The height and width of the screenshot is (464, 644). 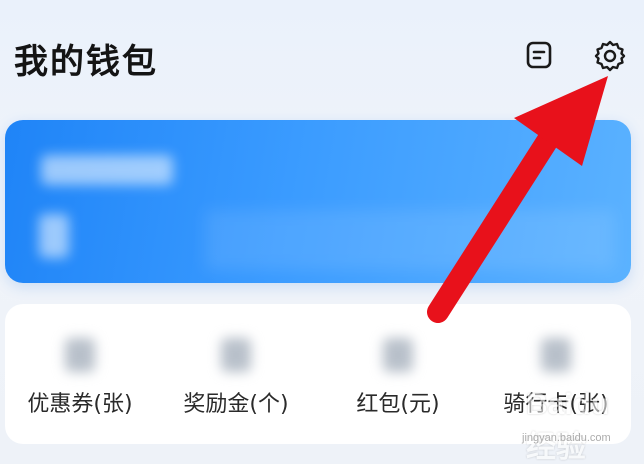 What do you see at coordinates (410, 240) in the screenshot?
I see `card-sheen` at bounding box center [410, 240].